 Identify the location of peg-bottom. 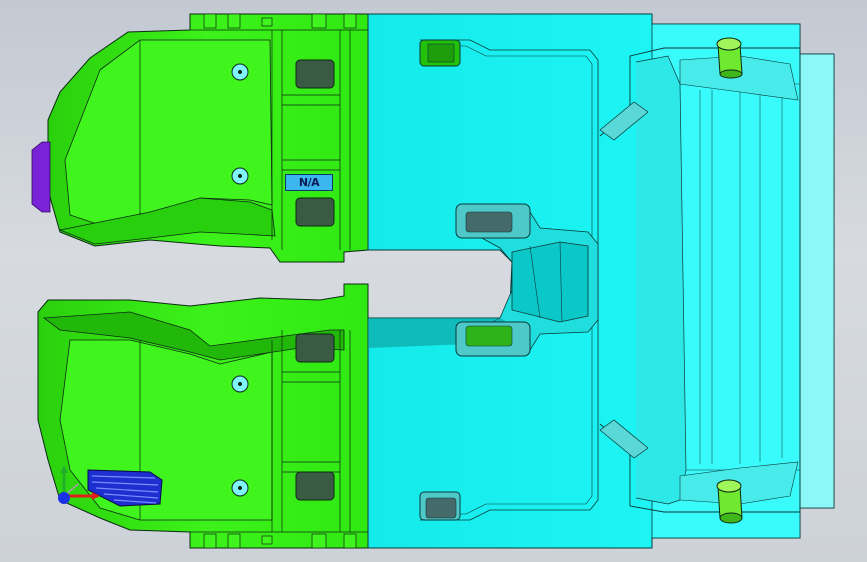
(729, 501).